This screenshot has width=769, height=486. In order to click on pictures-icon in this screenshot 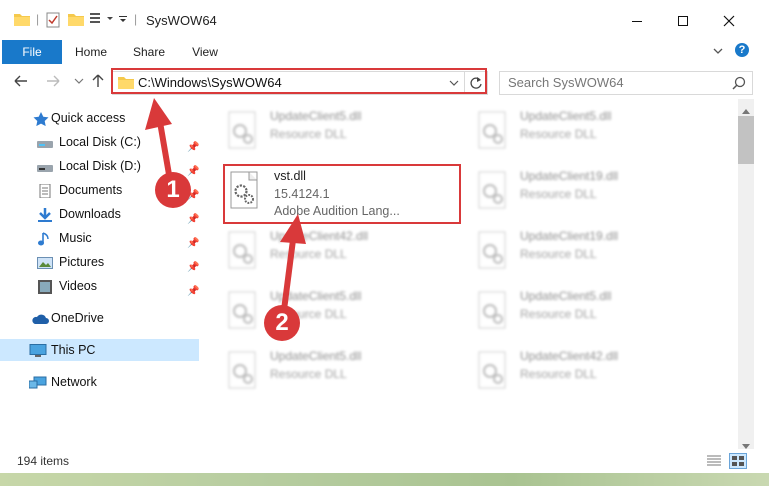, I will do `click(45, 262)`.